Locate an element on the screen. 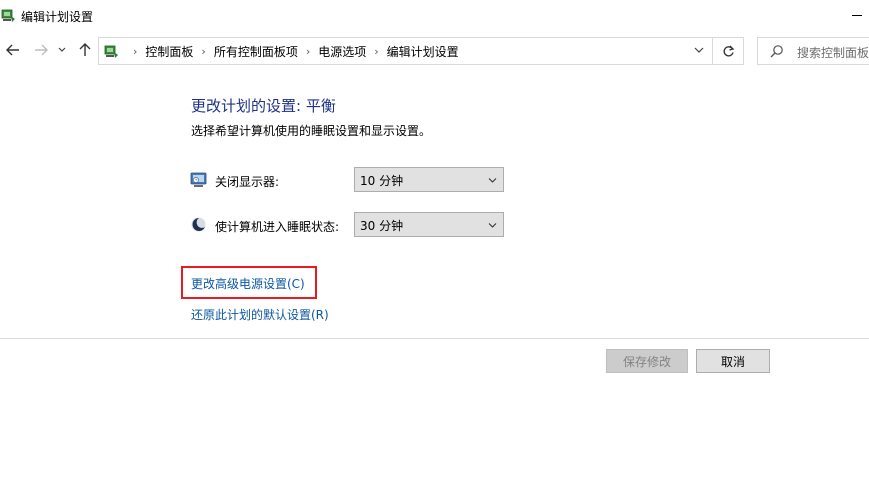 The image size is (869, 479). control-panel-icon is located at coordinates (111, 51).